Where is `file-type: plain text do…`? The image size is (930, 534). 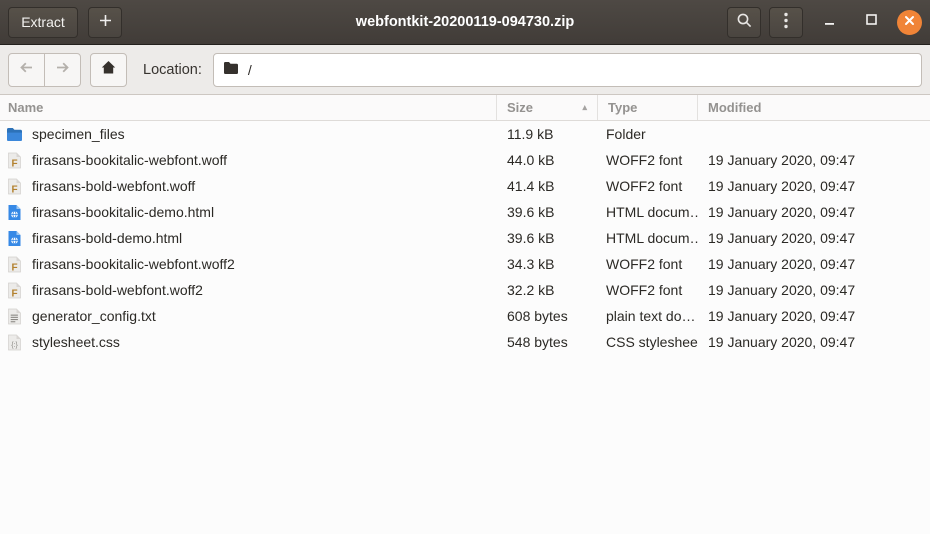 file-type: plain text do… is located at coordinates (651, 316).